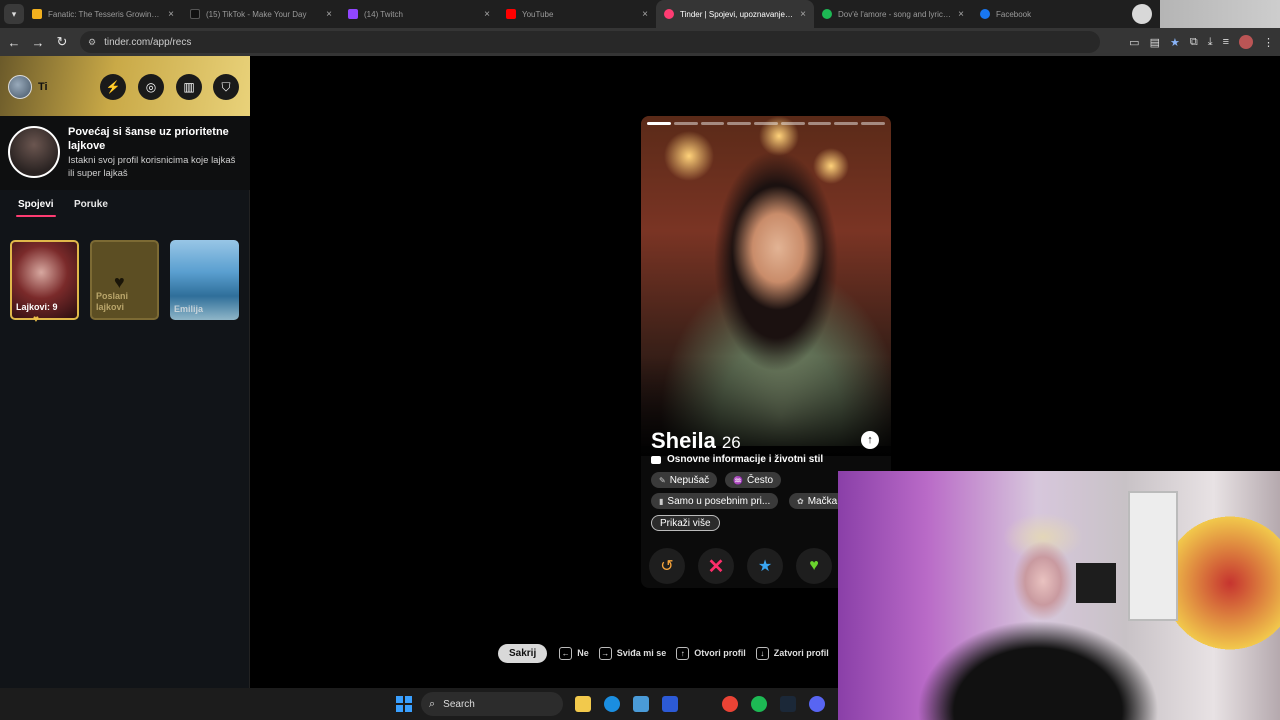 Image resolution: width=1280 pixels, height=720 pixels. Describe the element at coordinates (14, 42) in the screenshot. I see `back-icon: ←` at that location.